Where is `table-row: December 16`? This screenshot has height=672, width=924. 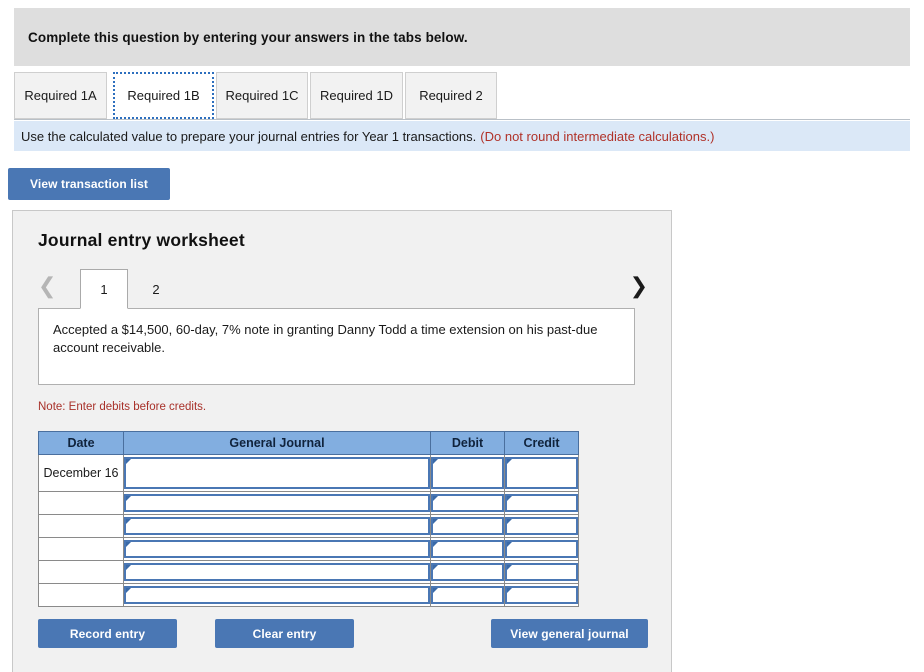
table-row: December 16 is located at coordinates (308, 473).